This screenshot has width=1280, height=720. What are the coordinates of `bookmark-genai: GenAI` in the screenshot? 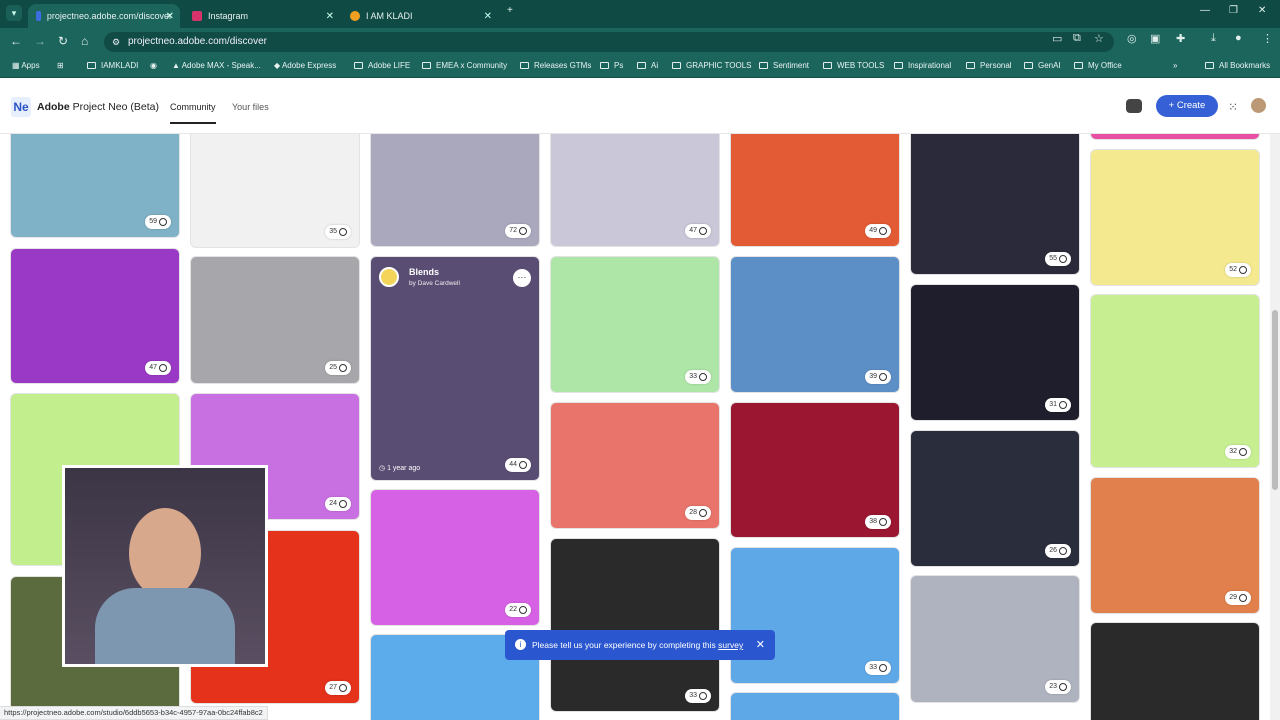 It's located at (1042, 65).